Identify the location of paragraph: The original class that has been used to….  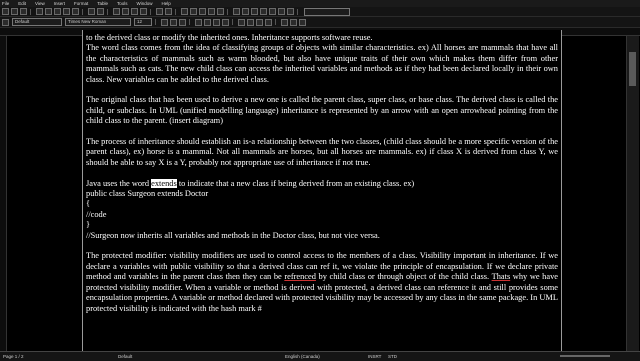
(322, 110).